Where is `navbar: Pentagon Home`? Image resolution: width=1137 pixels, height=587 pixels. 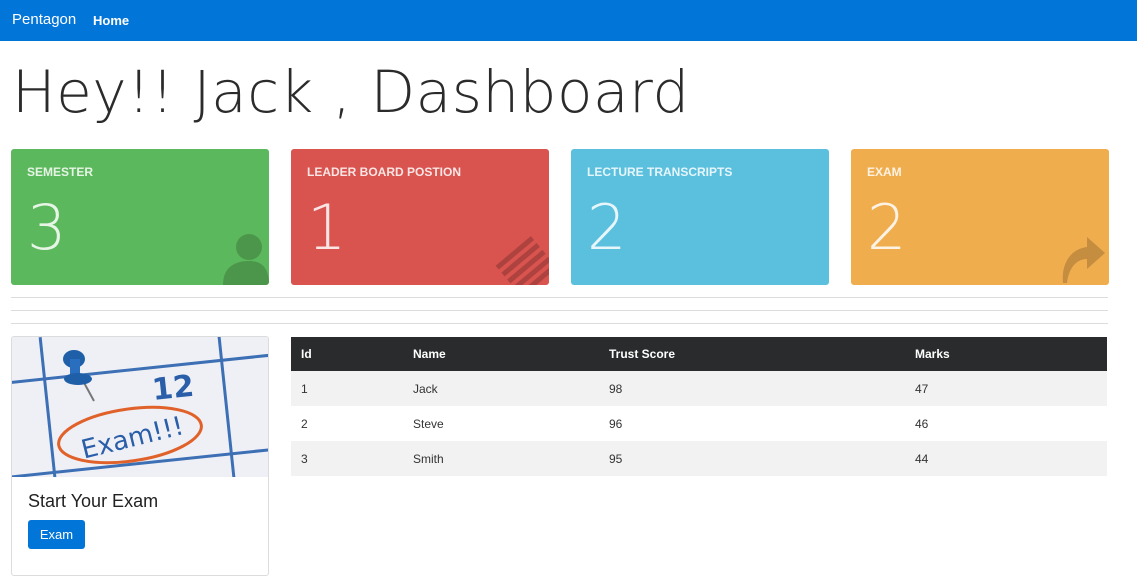
navbar: Pentagon Home is located at coordinates (568, 20).